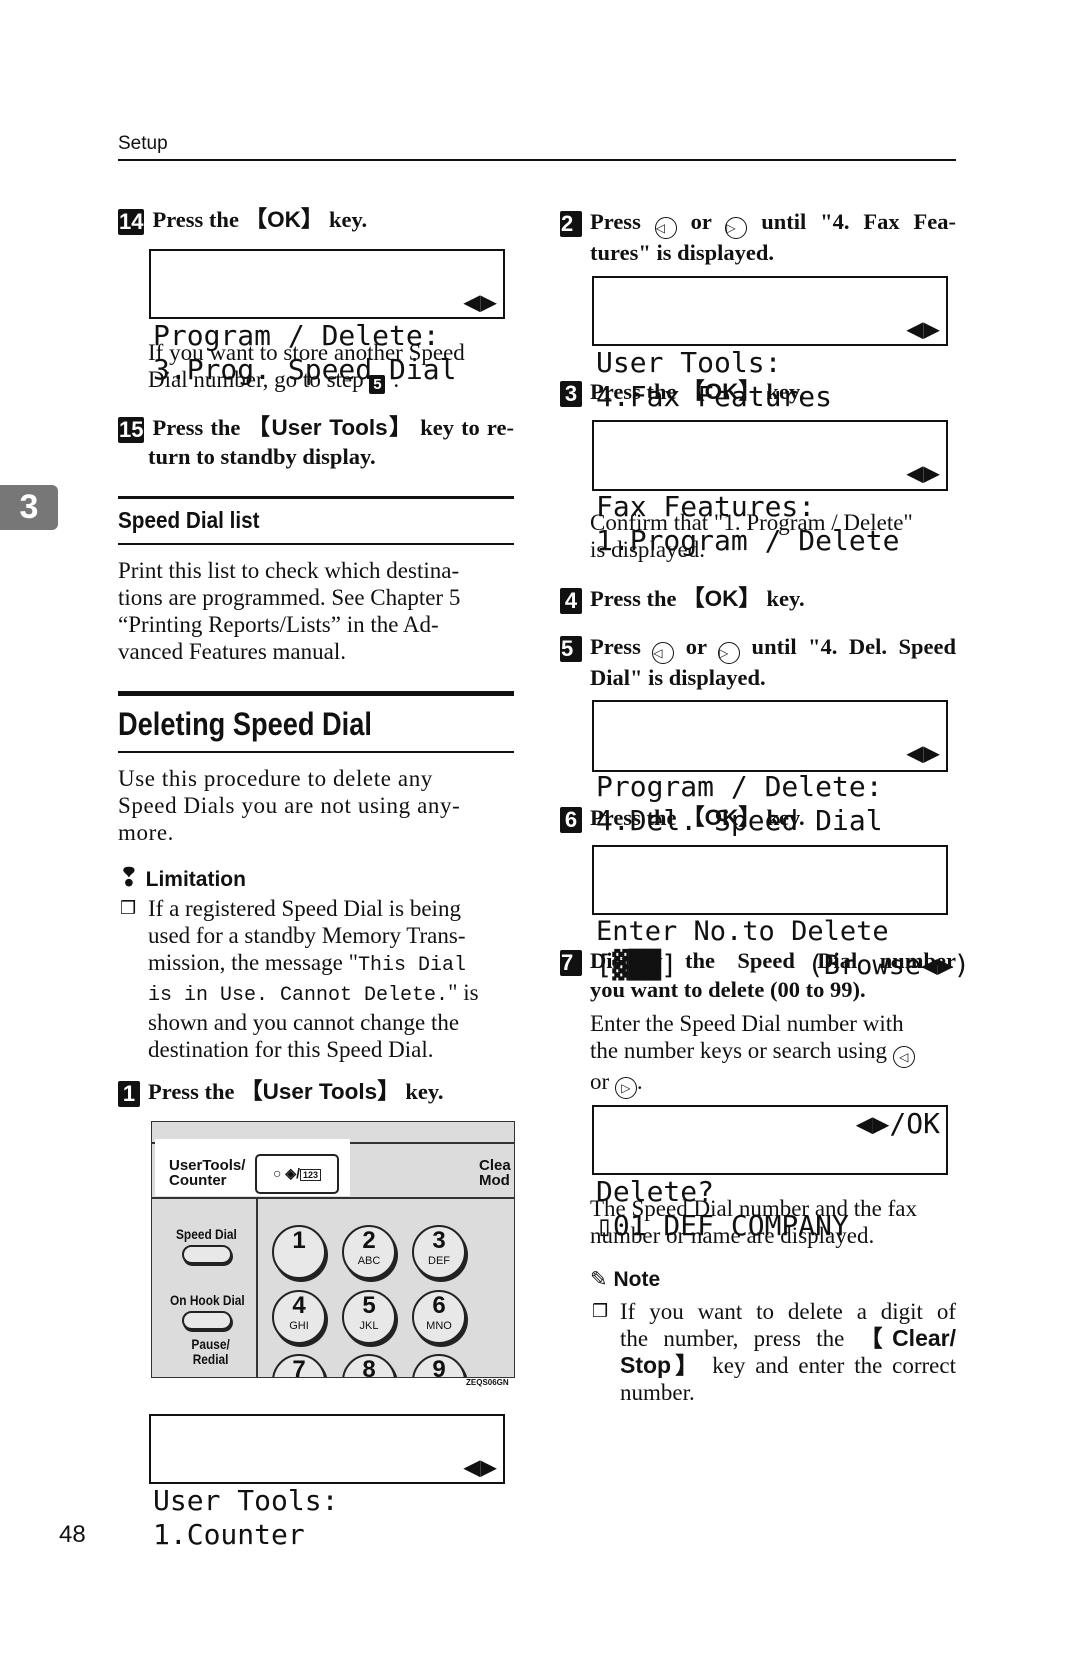 The height and width of the screenshot is (1669, 1080). Describe the element at coordinates (439, 1317) in the screenshot. I see `key-6: 6 MNO` at that location.